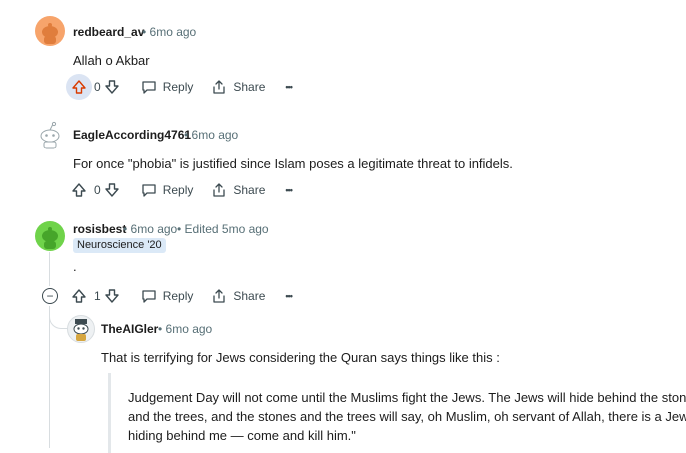 The width and height of the screenshot is (686, 453). I want to click on thread-connector, so click(58, 317).